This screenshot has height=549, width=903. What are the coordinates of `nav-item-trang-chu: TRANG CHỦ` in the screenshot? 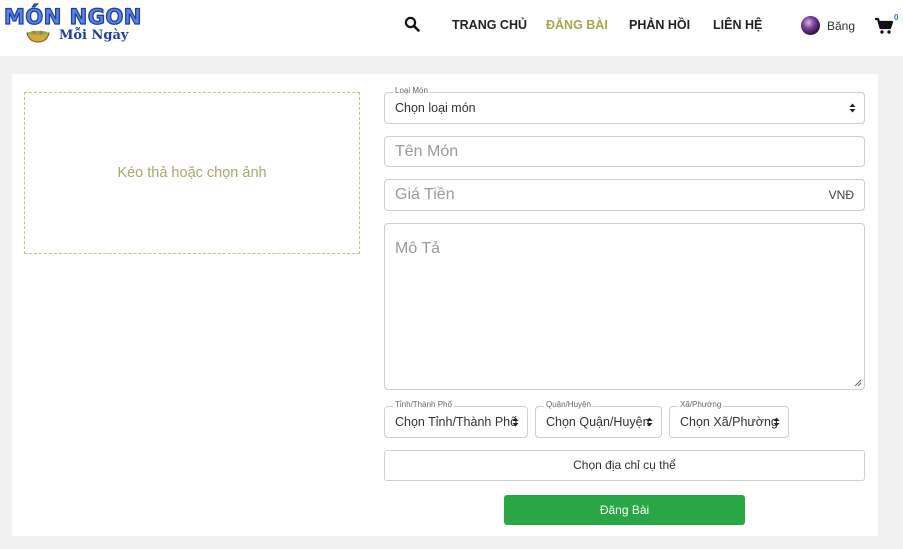 It's located at (489, 25).